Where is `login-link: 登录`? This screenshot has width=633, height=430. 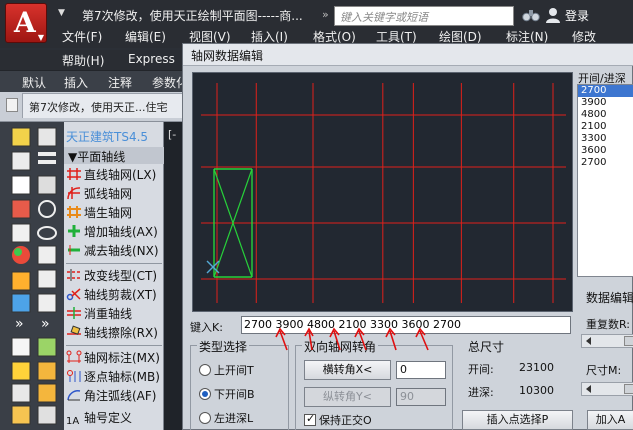
login-link: 登录 is located at coordinates (577, 15).